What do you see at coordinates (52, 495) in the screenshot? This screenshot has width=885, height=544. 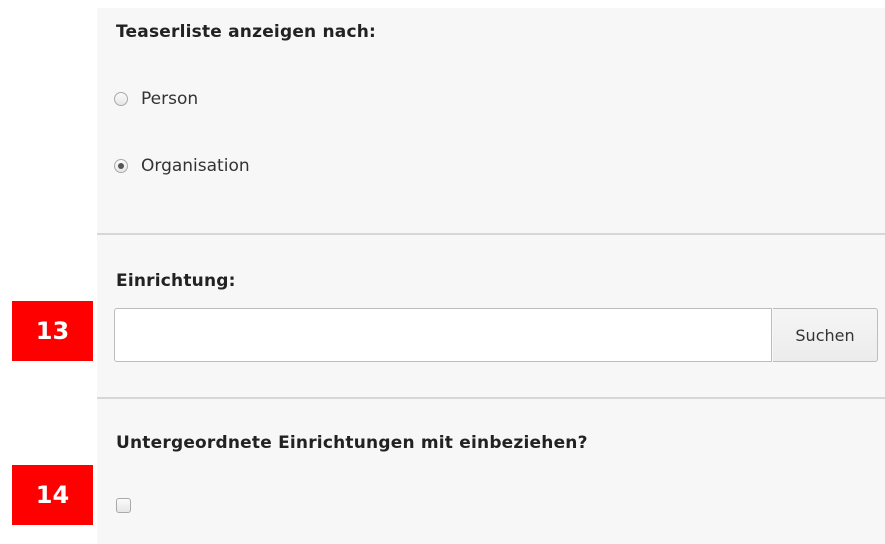 I see `annotation-badge-14: 14` at bounding box center [52, 495].